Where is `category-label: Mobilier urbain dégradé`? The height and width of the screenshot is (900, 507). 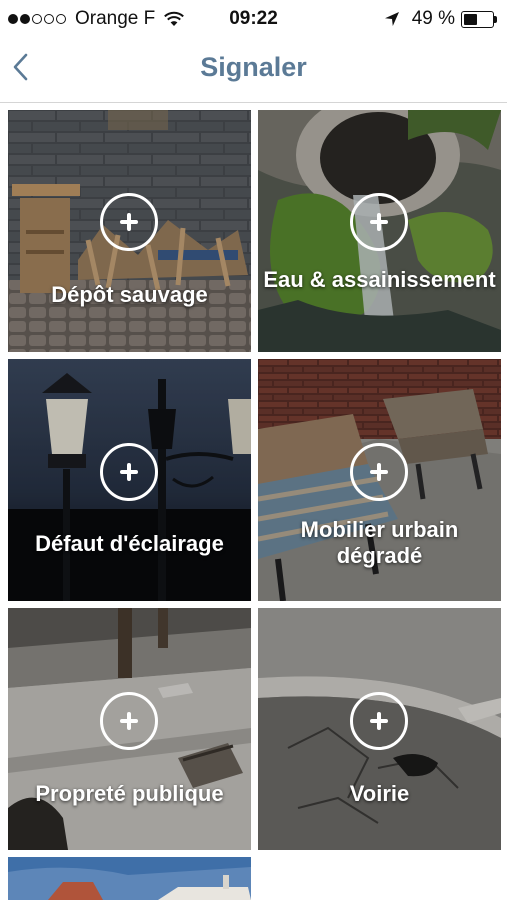
category-label: Mobilier urbain dégradé is located at coordinates (379, 542).